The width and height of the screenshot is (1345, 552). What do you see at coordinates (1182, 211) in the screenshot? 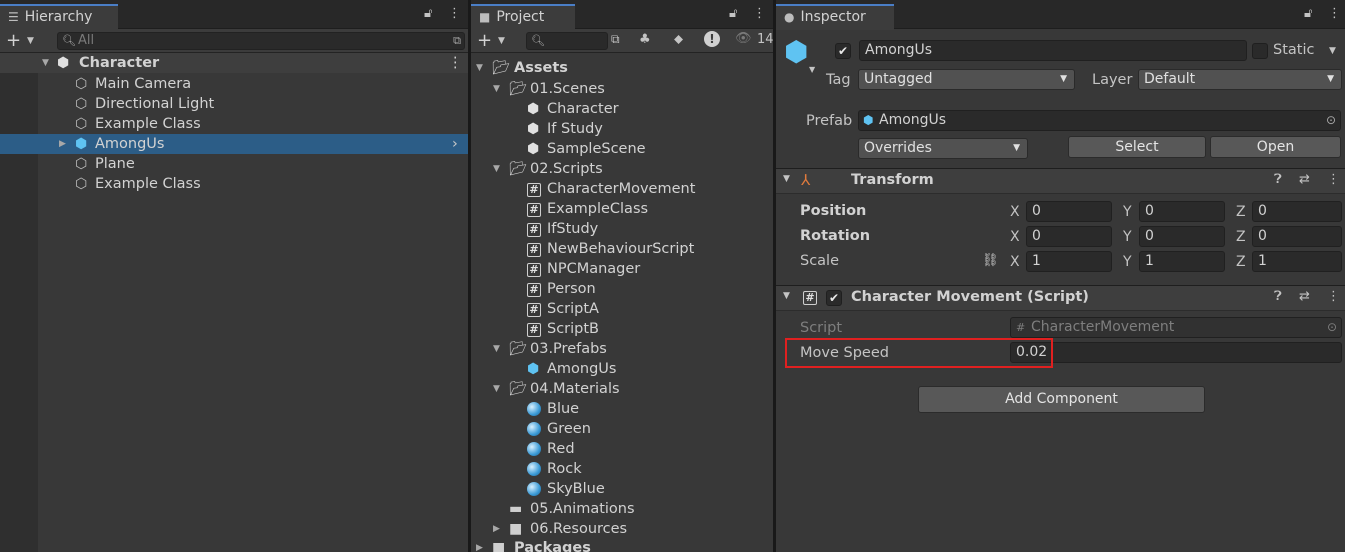
I see `position-y-field: 0` at bounding box center [1182, 211].